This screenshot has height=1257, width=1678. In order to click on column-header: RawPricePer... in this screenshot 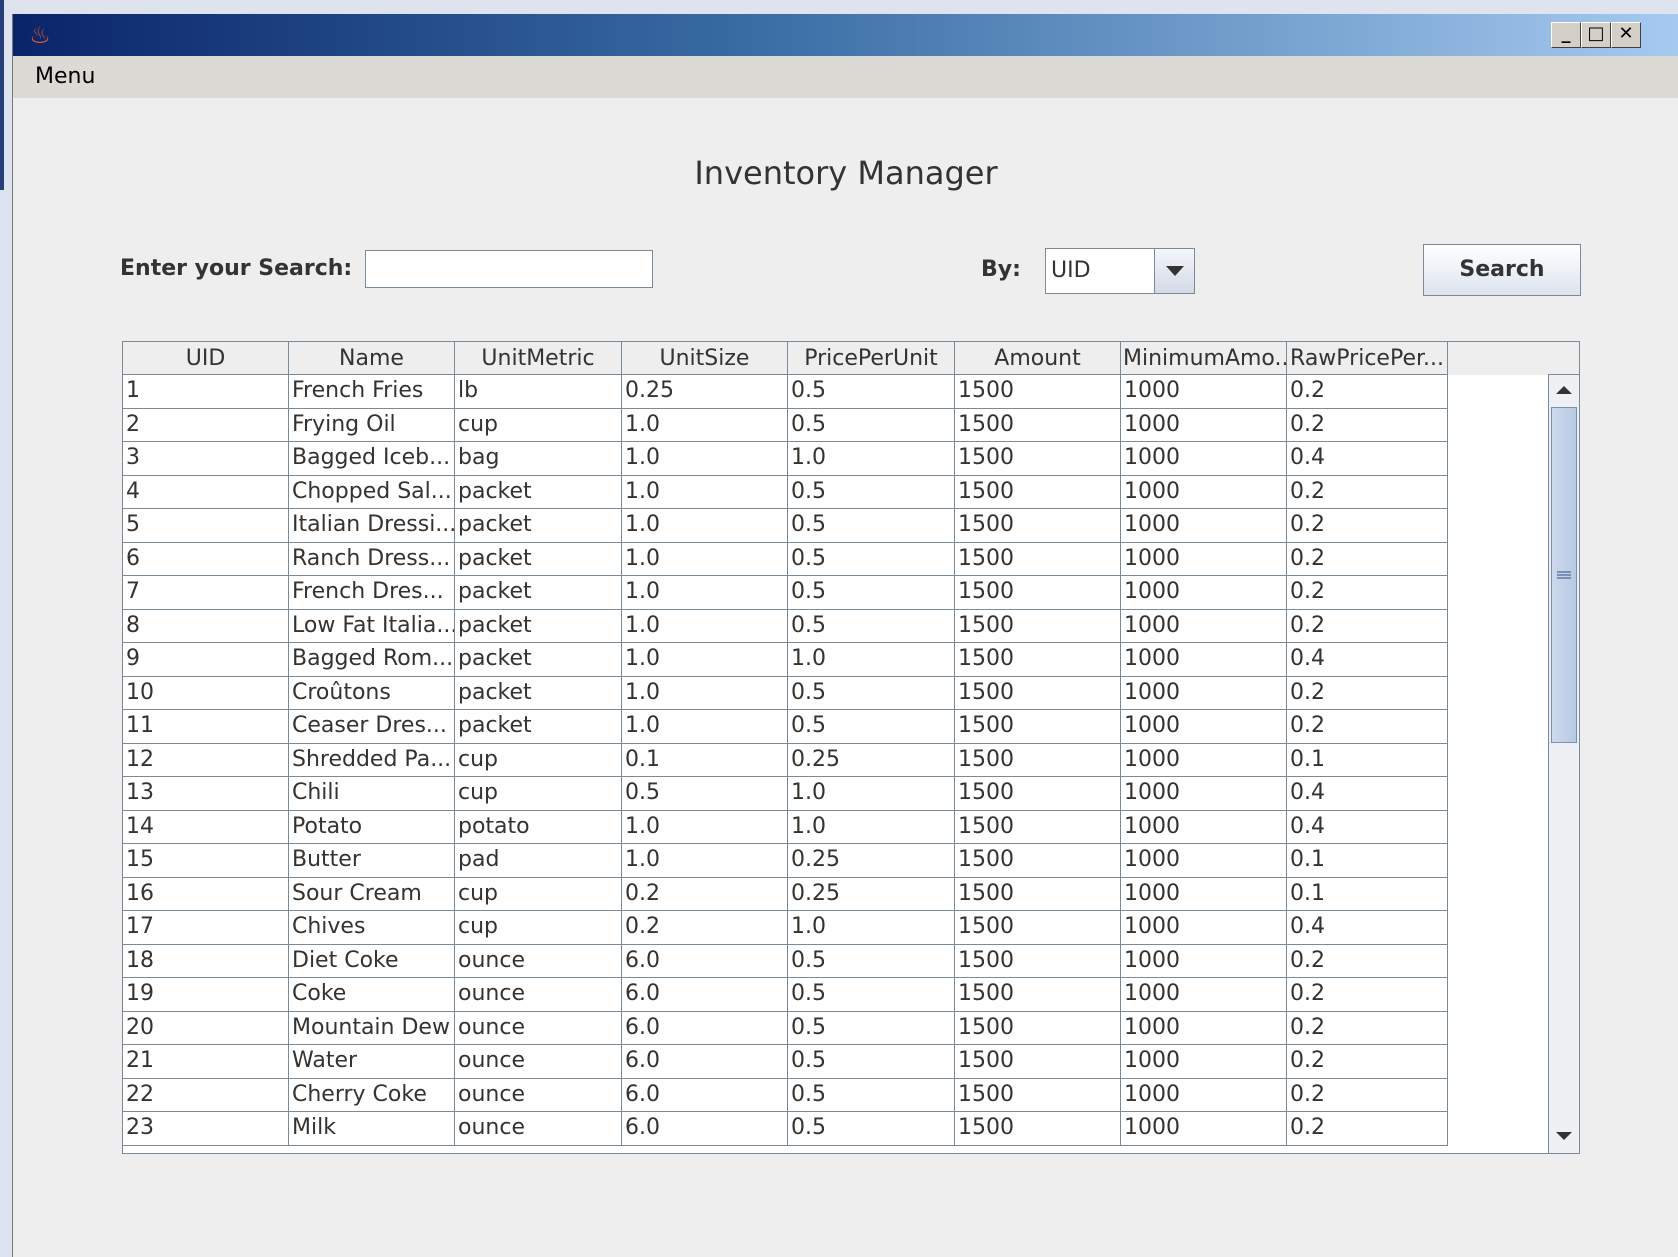, I will do `click(1367, 358)`.